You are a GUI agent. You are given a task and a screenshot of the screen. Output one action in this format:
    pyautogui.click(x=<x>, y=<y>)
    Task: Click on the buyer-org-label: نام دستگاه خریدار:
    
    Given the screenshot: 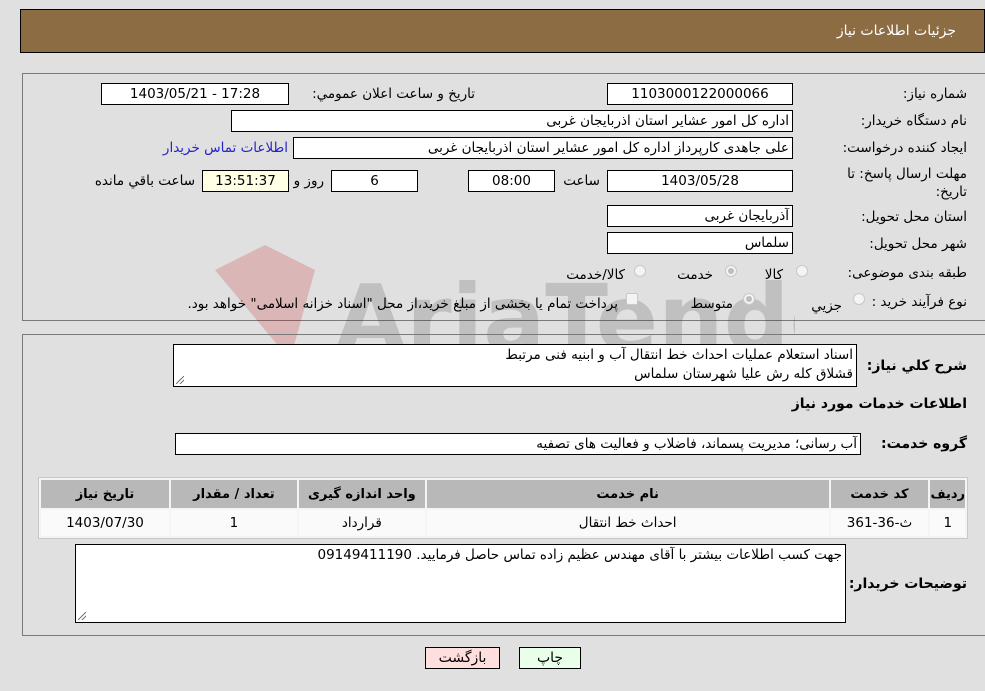 What is the action you would take?
    pyautogui.click(x=913, y=121)
    